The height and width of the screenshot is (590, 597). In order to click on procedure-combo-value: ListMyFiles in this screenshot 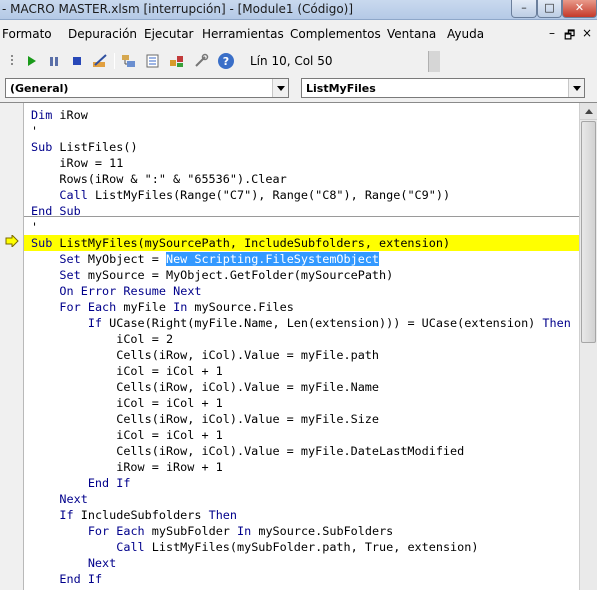, I will do `click(341, 88)`.